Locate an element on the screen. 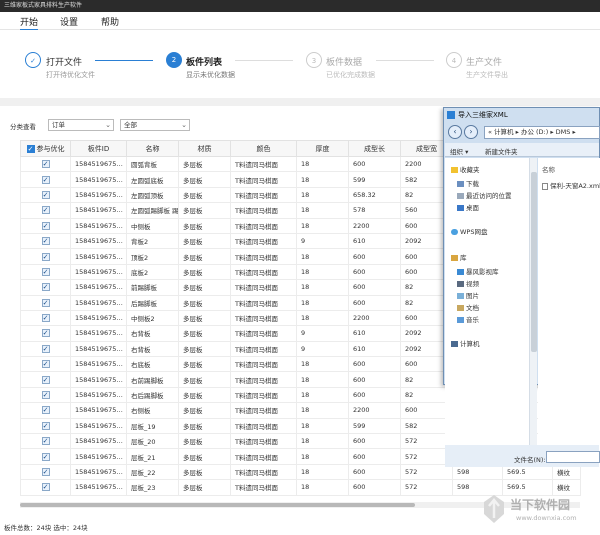  pictures-item: 图片 is located at coordinates (468, 295).